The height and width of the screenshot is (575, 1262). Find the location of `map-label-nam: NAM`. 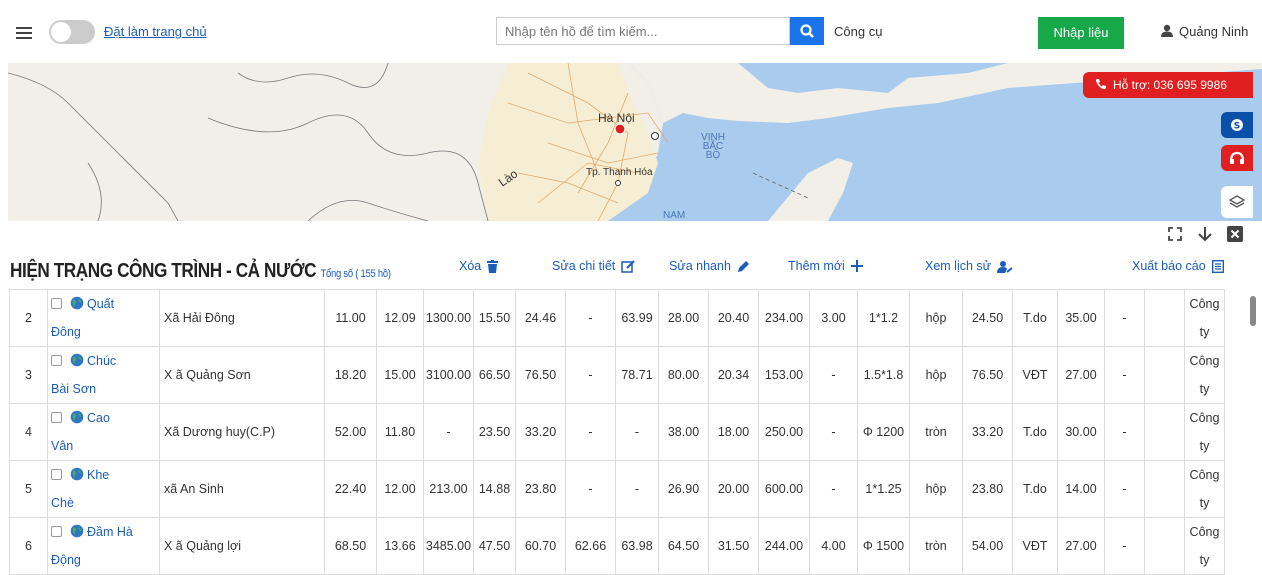

map-label-nam: NAM is located at coordinates (674, 215).